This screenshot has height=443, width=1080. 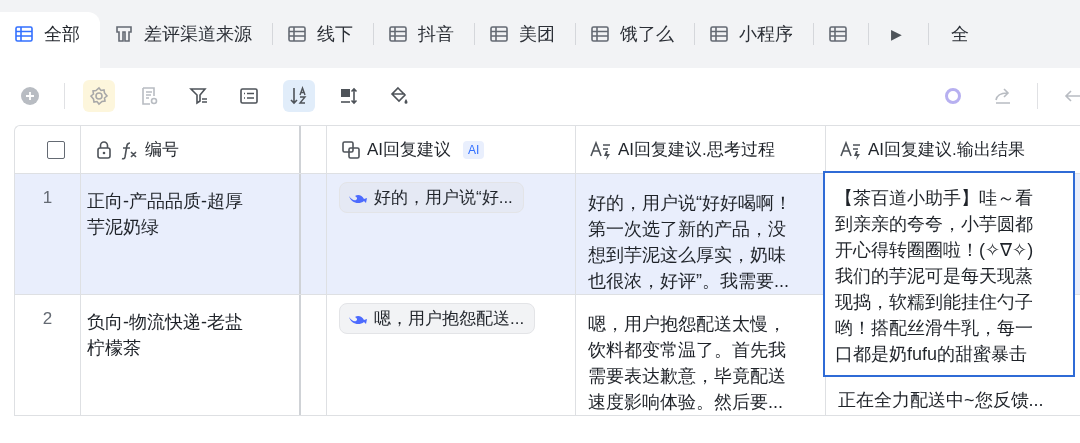 What do you see at coordinates (50, 40) in the screenshot?
I see `tab: 全部` at bounding box center [50, 40].